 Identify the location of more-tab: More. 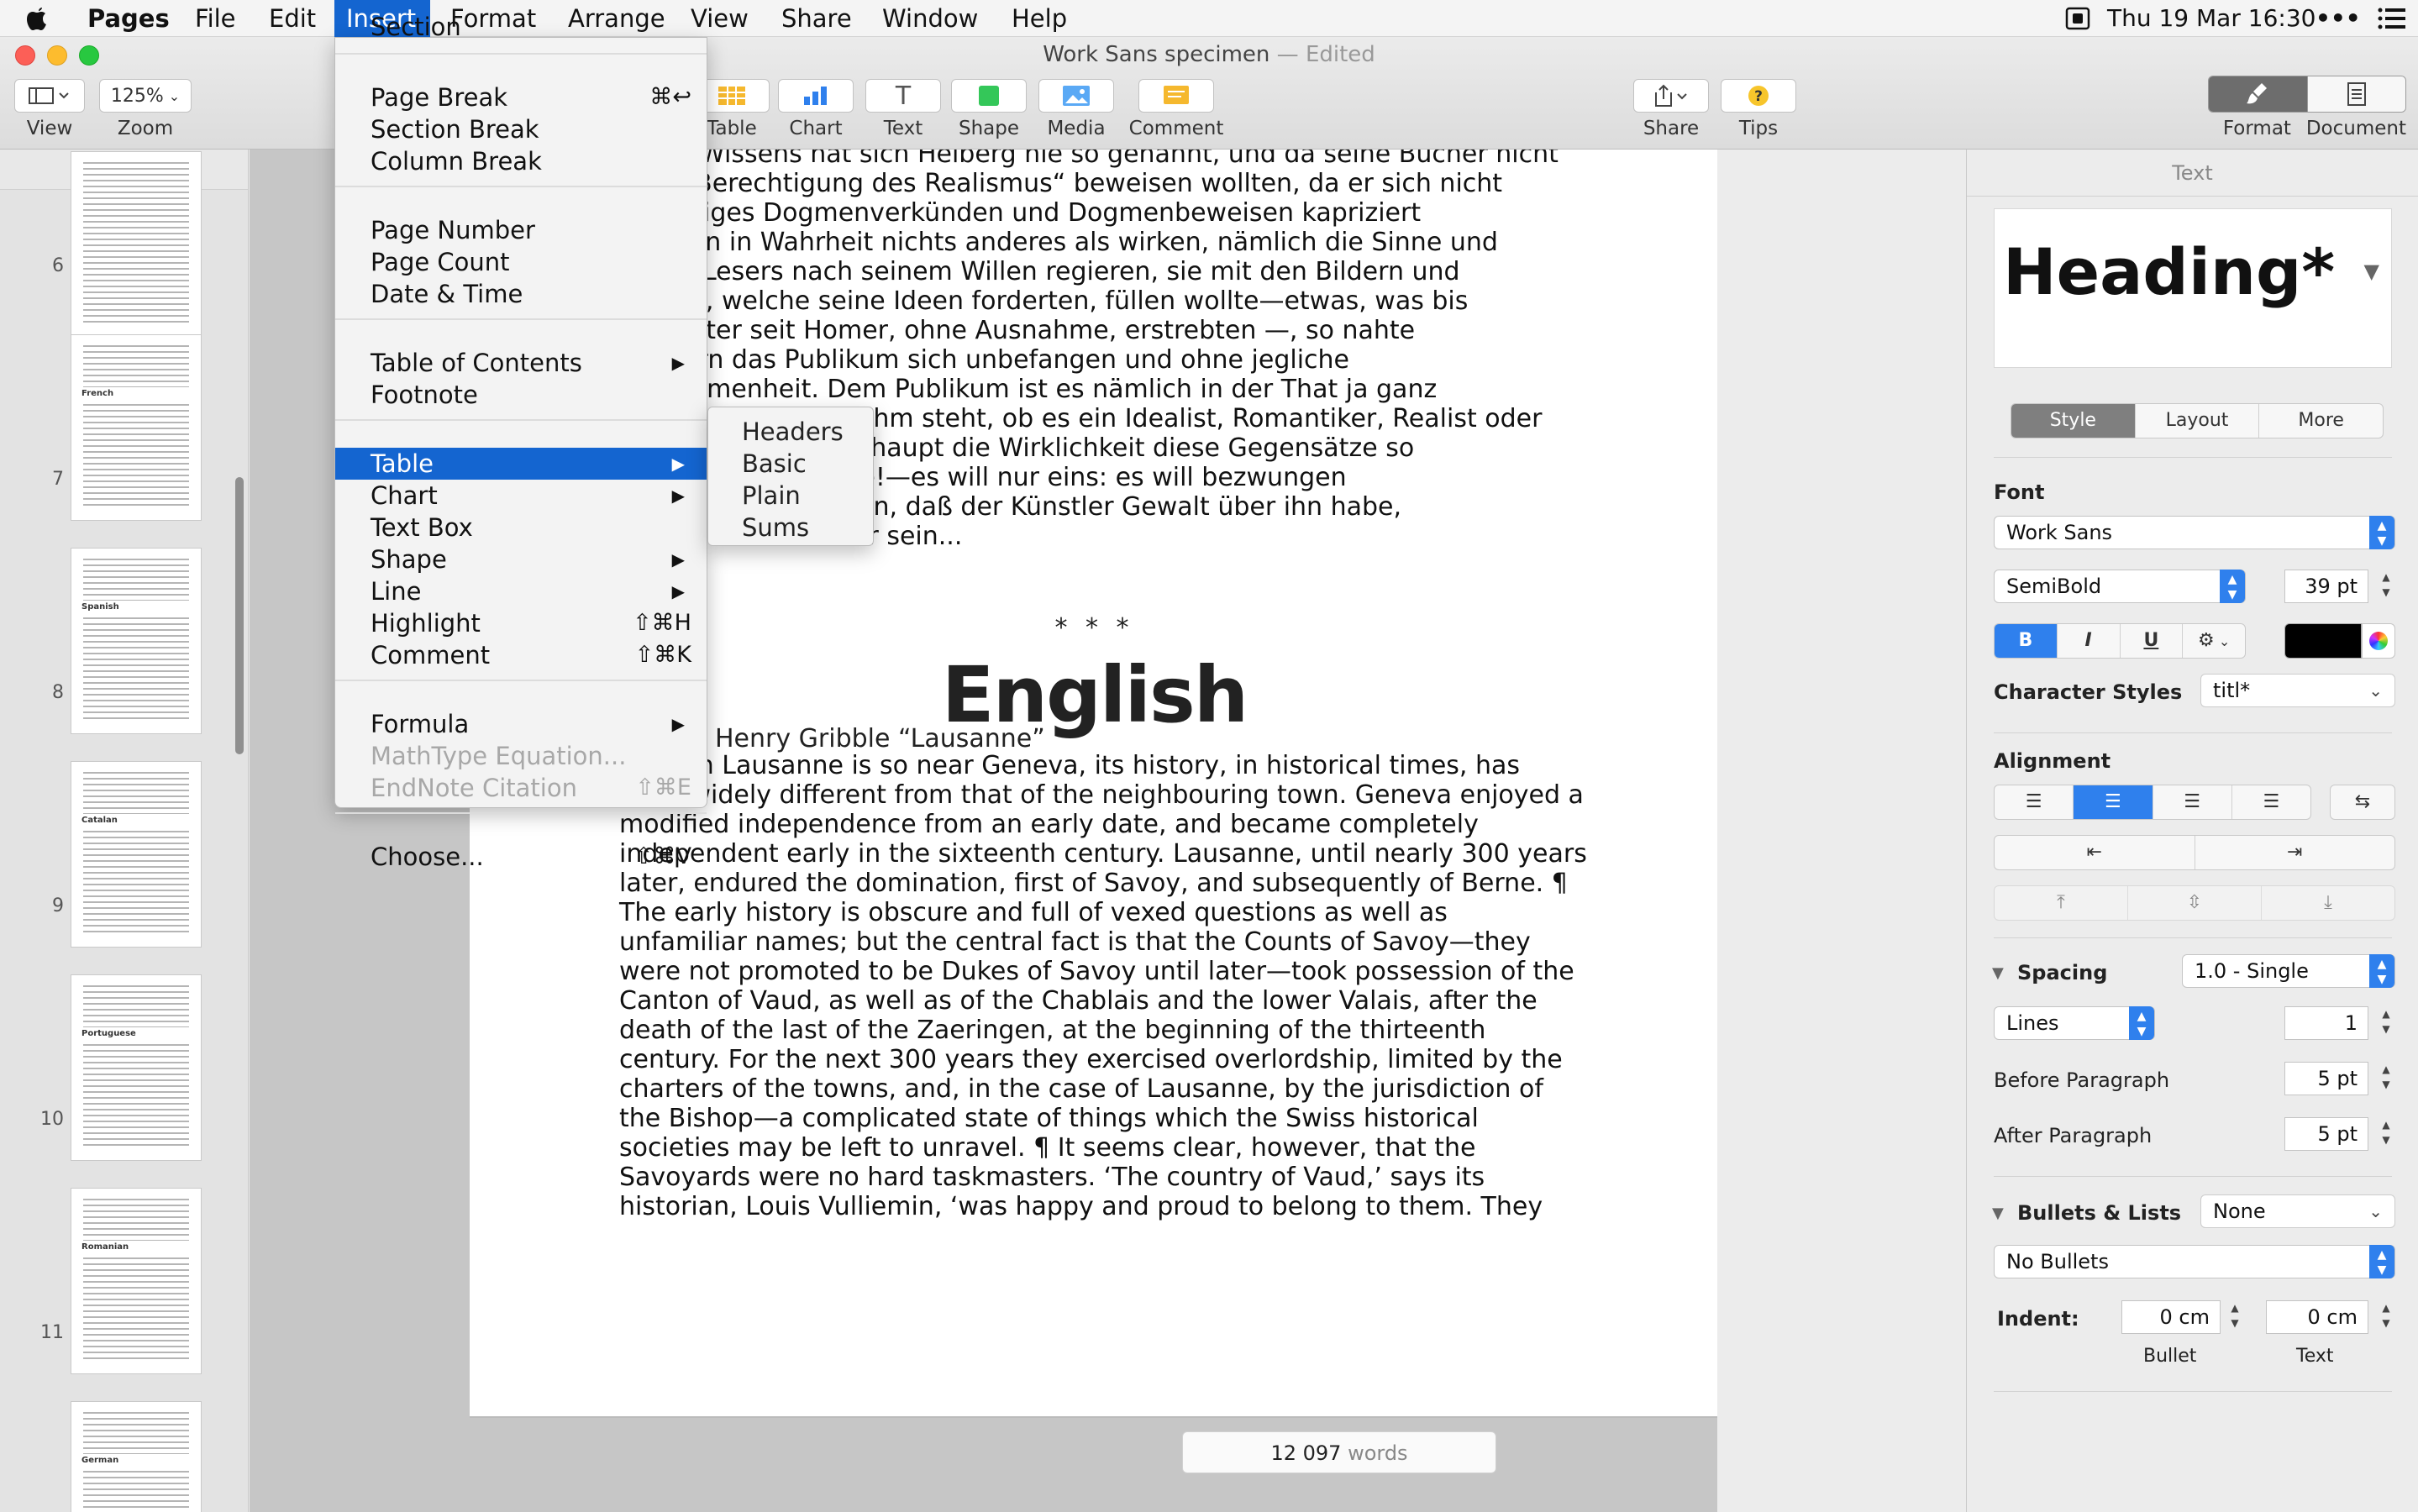
(2321, 421).